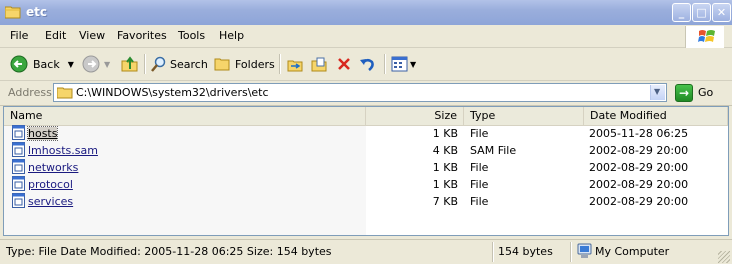 The height and width of the screenshot is (264, 732). I want to click on forward-arrow-icon, so click(91, 64).